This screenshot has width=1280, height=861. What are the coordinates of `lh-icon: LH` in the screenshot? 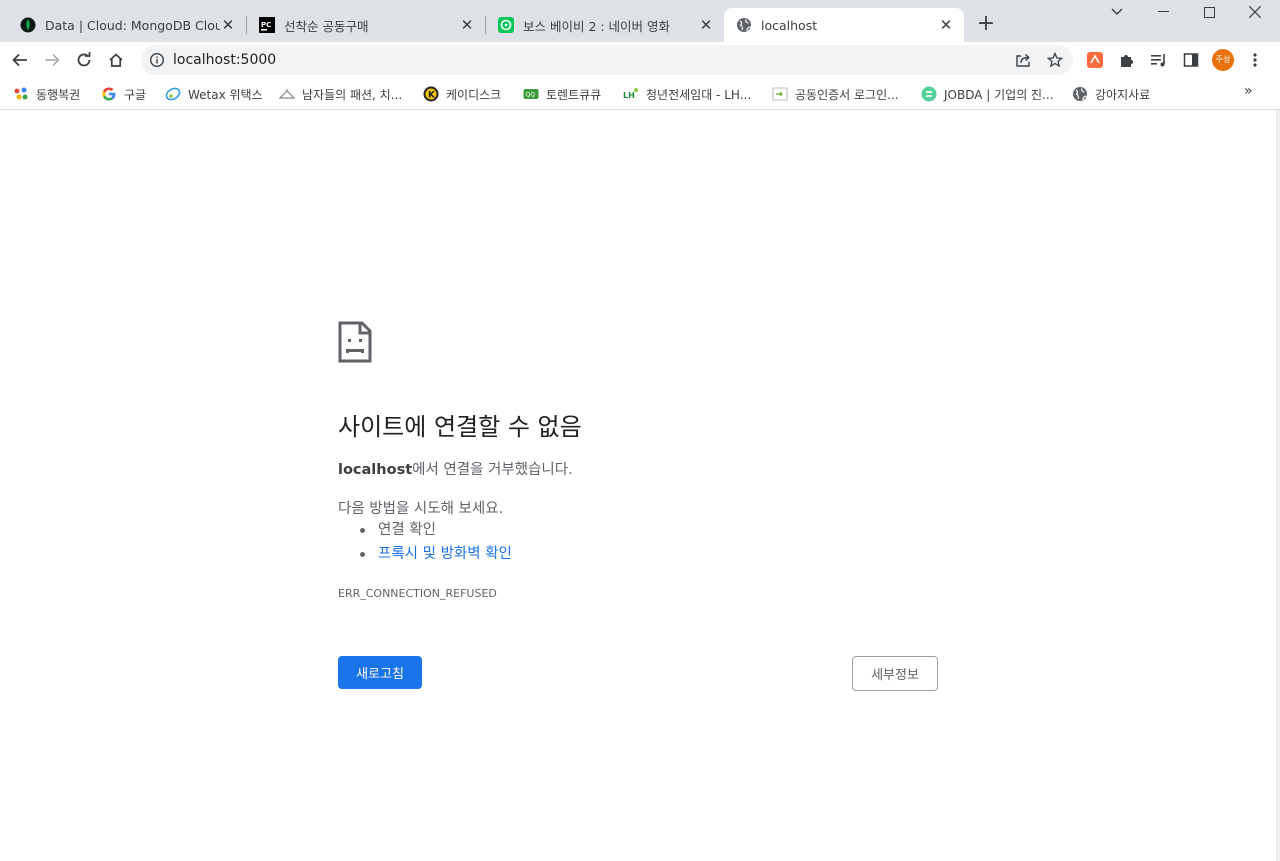 It's located at (631, 94).